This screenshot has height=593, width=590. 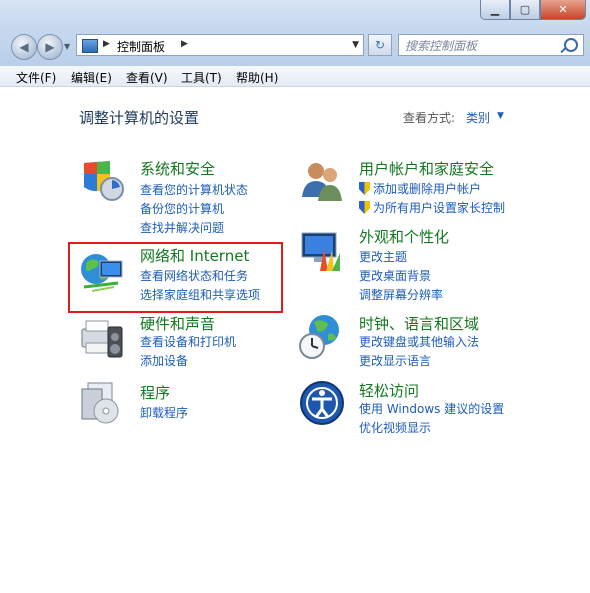 What do you see at coordinates (480, 46) in the screenshot?
I see `search-input` at bounding box center [480, 46].